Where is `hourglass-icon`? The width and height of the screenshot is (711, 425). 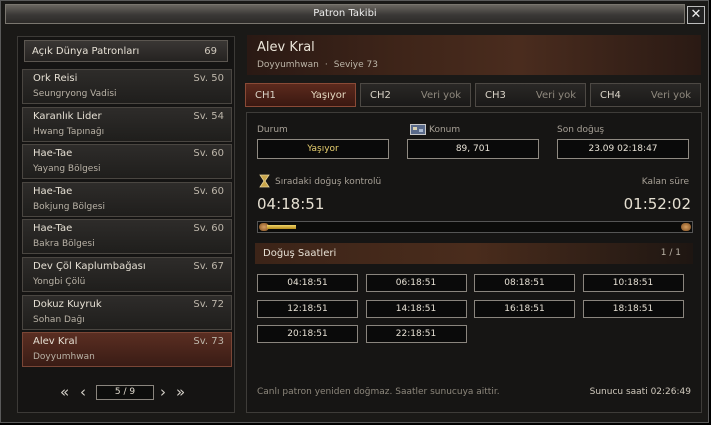 hourglass-icon is located at coordinates (264, 181).